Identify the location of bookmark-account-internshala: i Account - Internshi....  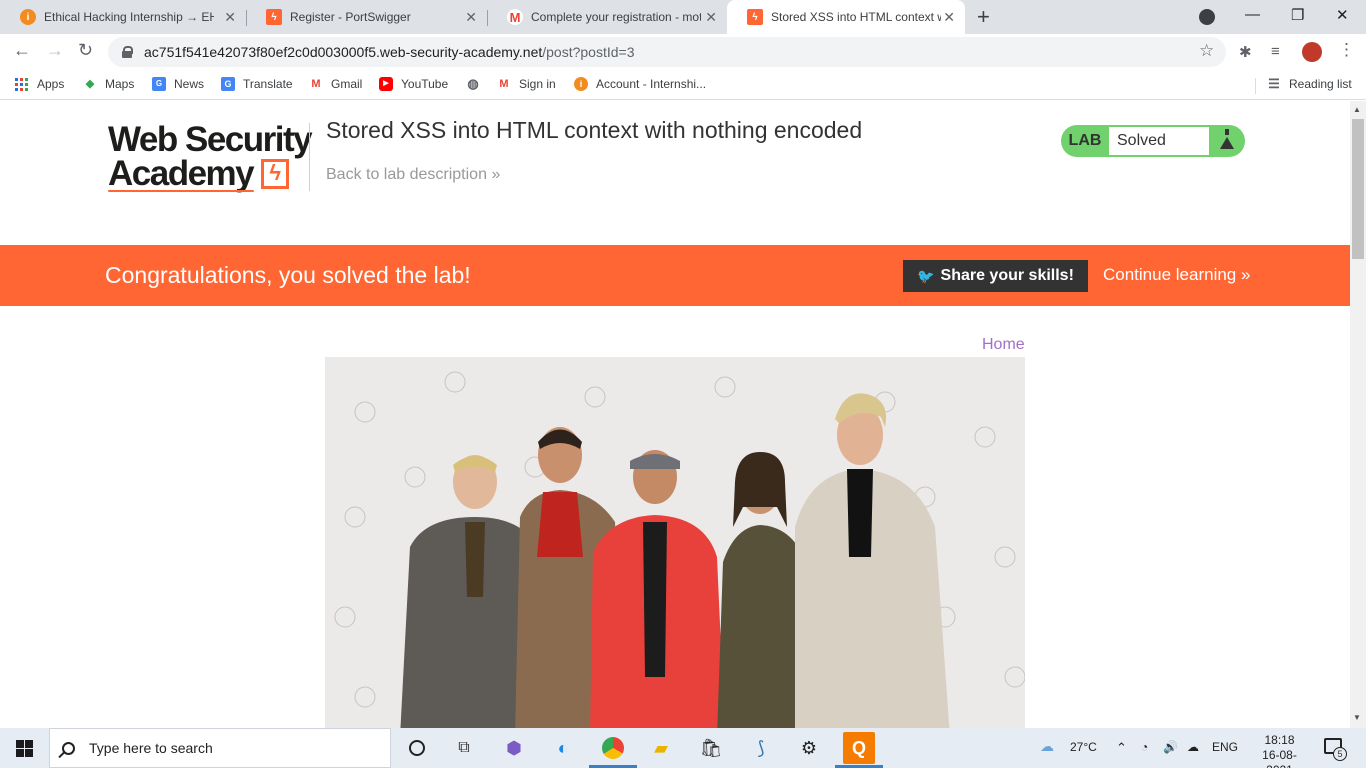
(640, 84).